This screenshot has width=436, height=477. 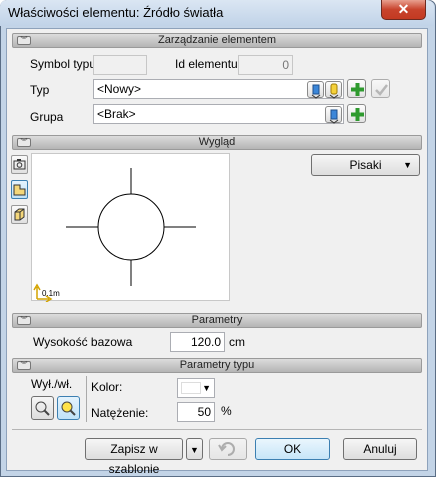 I want to click on ok-button: OK, so click(x=292, y=449).